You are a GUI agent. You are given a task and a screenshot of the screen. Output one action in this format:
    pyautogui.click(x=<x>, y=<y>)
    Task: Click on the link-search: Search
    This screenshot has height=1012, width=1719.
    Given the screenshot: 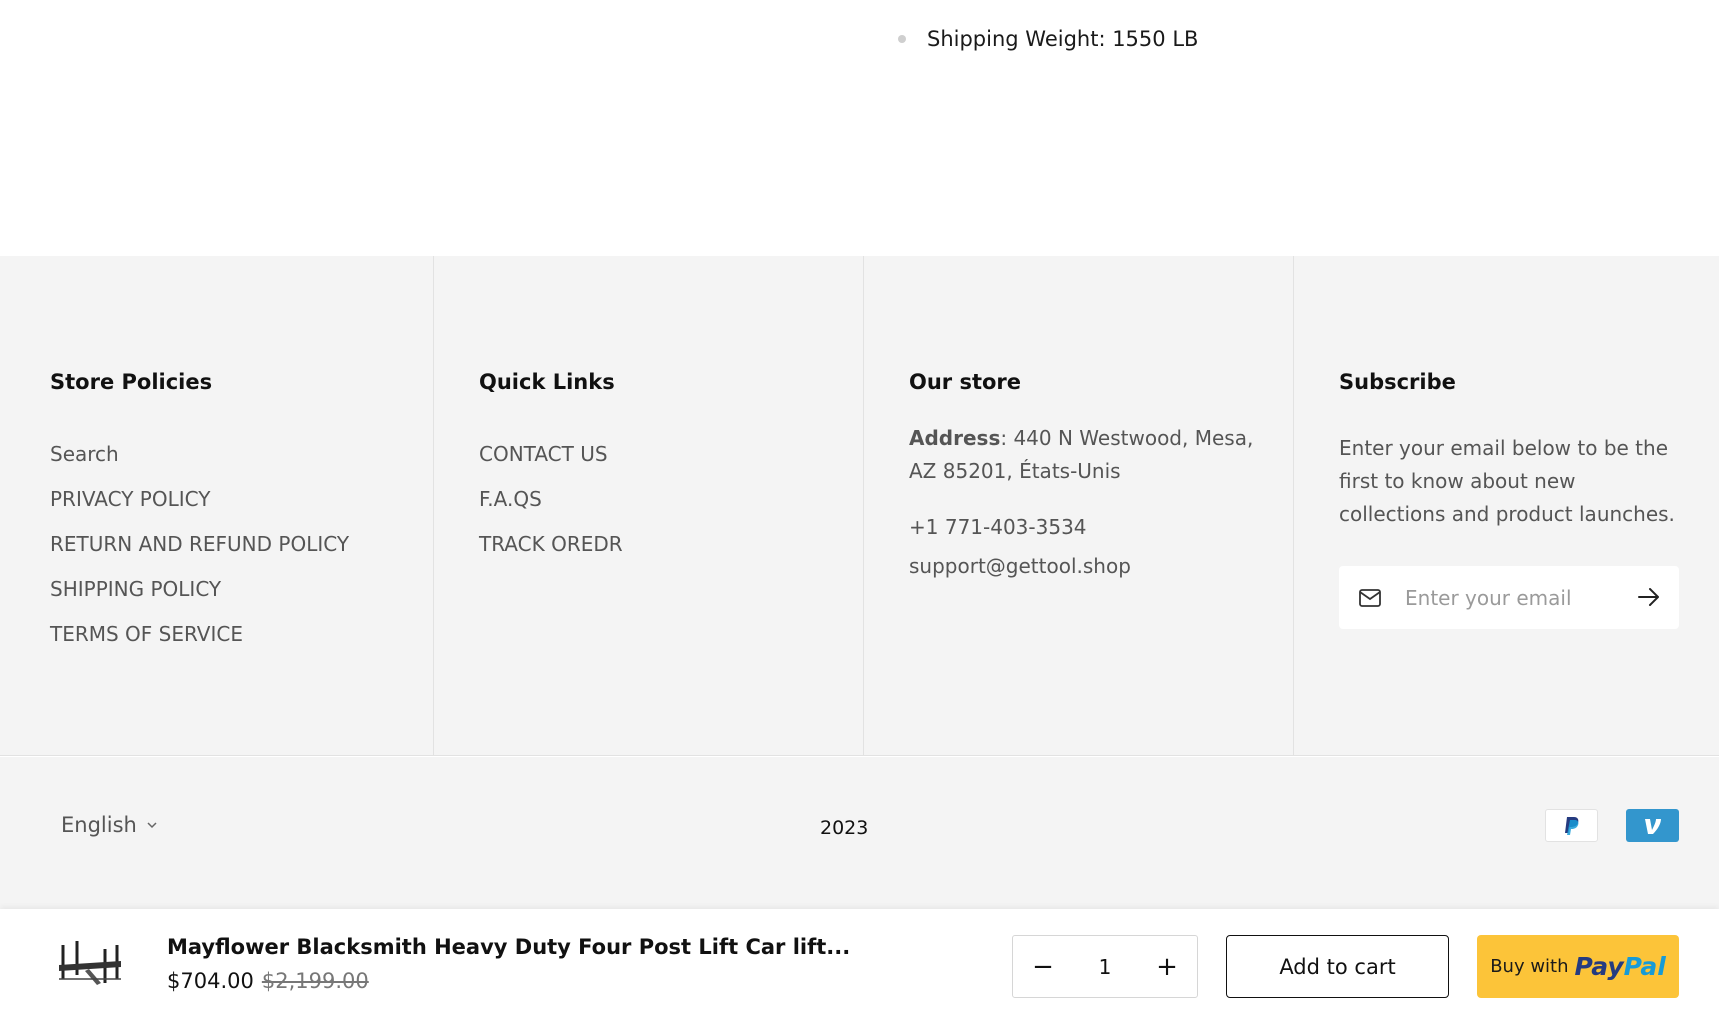 What is the action you would take?
    pyautogui.click(x=199, y=454)
    